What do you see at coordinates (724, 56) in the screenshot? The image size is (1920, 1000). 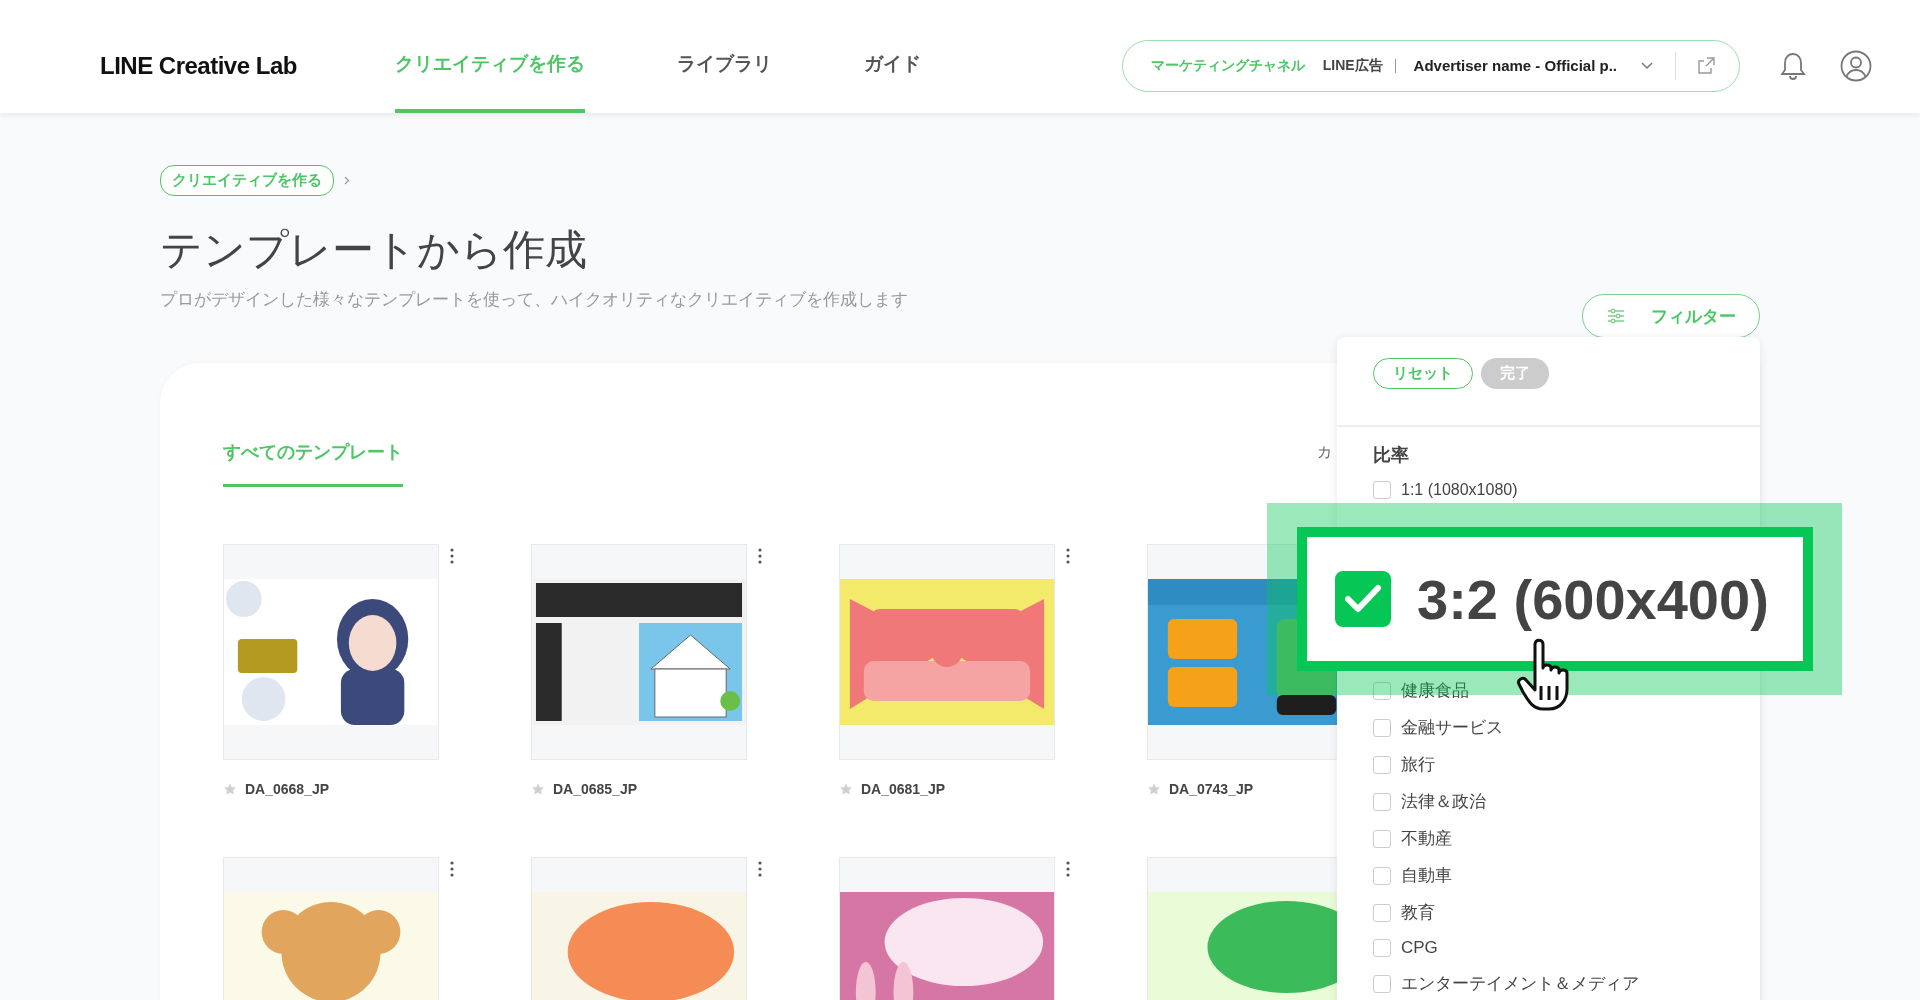 I see `nav-tab: ライブラリ` at bounding box center [724, 56].